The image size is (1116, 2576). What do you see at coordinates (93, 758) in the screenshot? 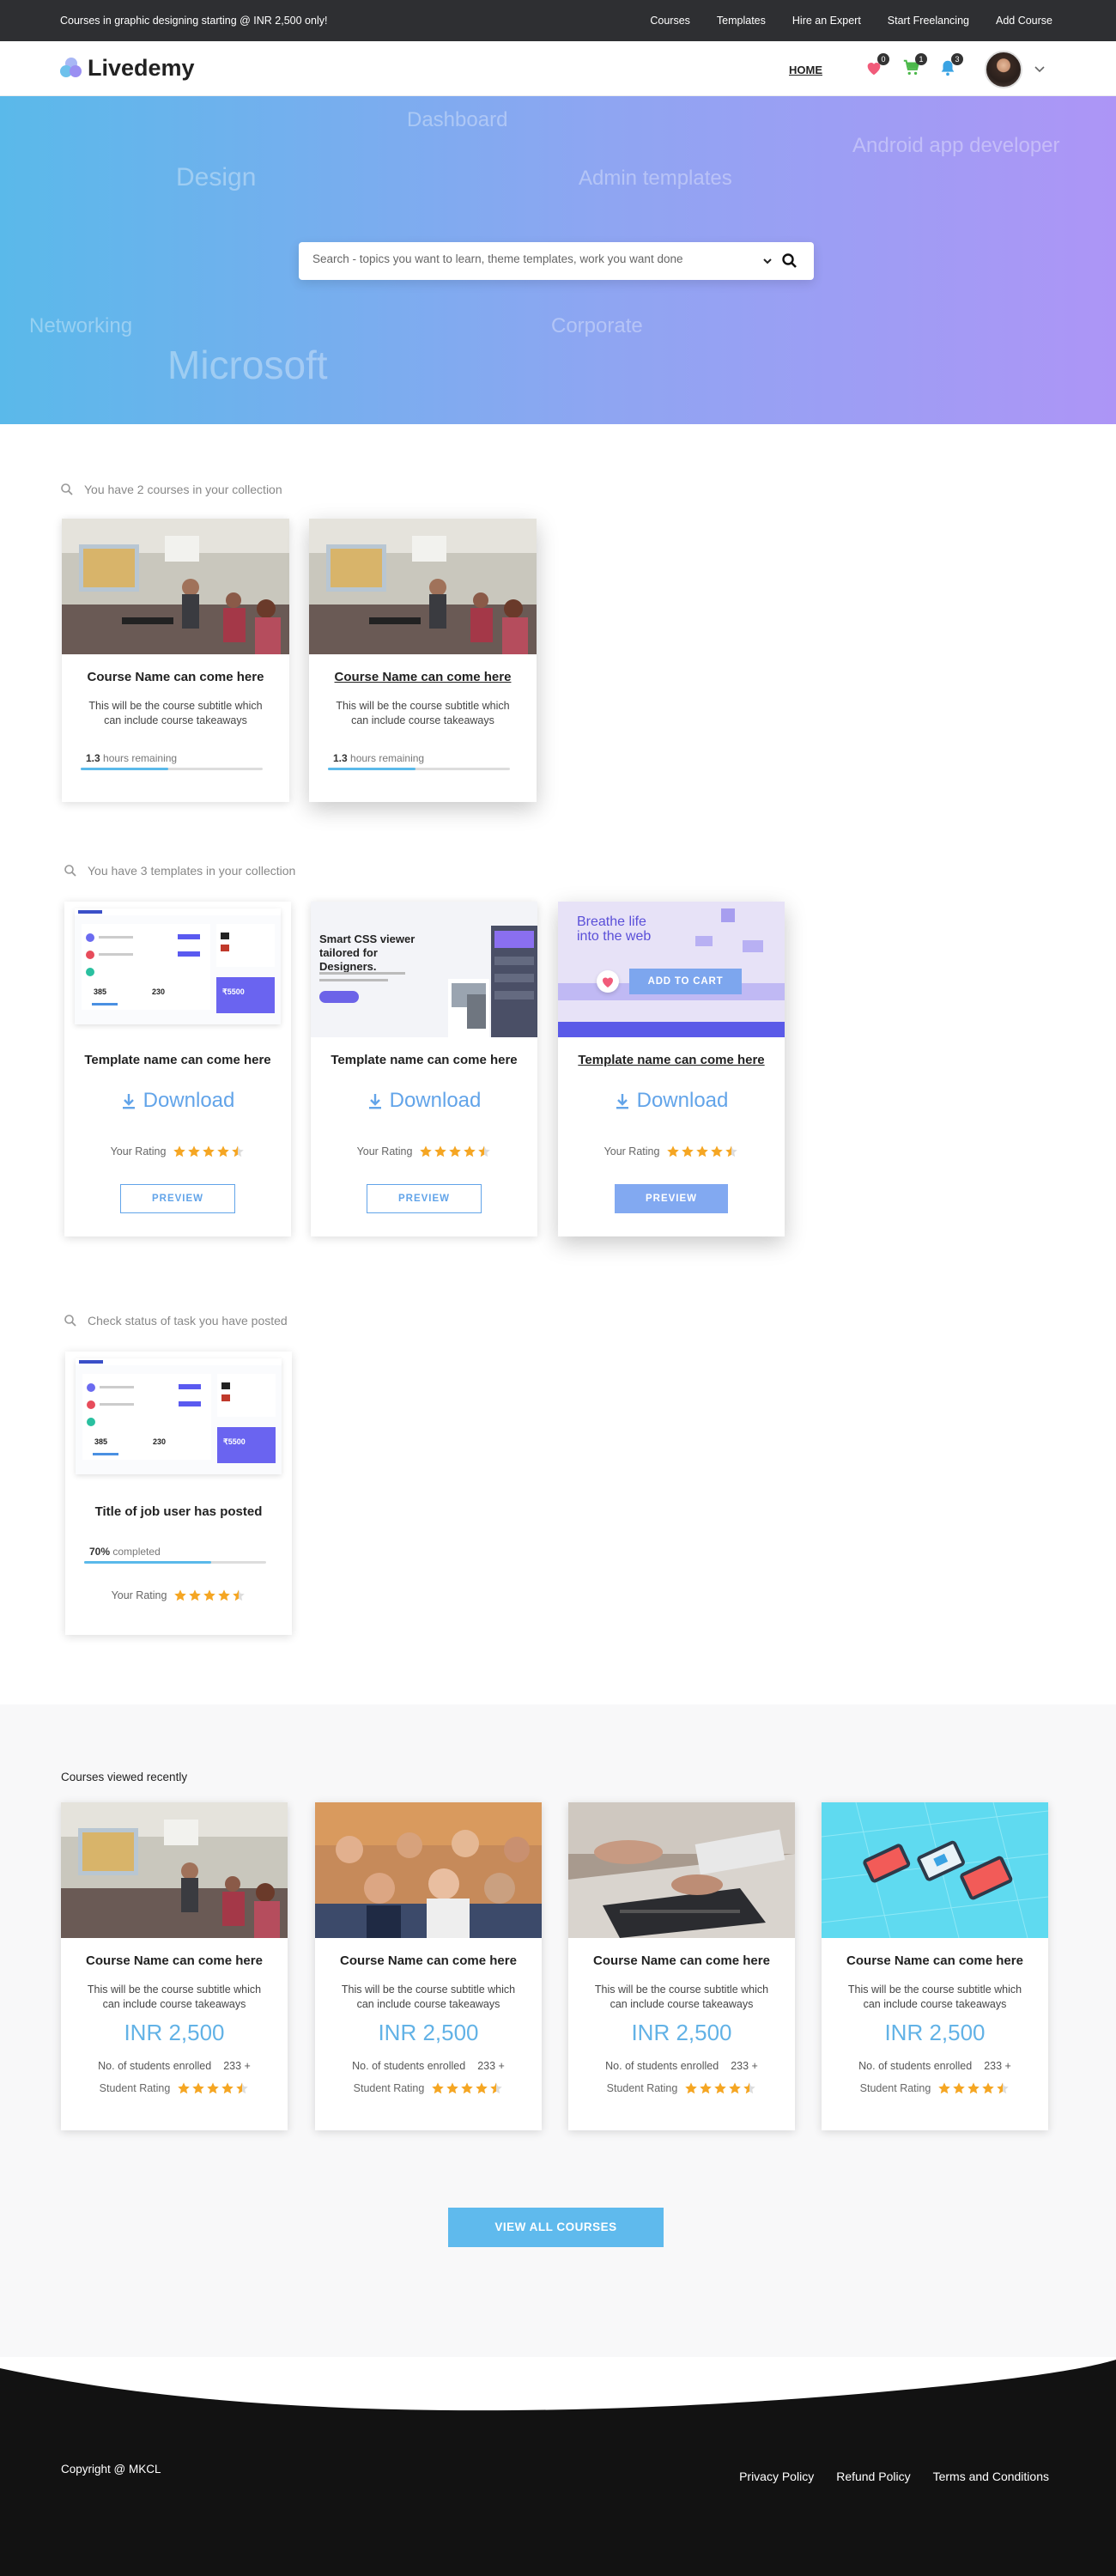
I see `hours-value: 1.3` at bounding box center [93, 758].